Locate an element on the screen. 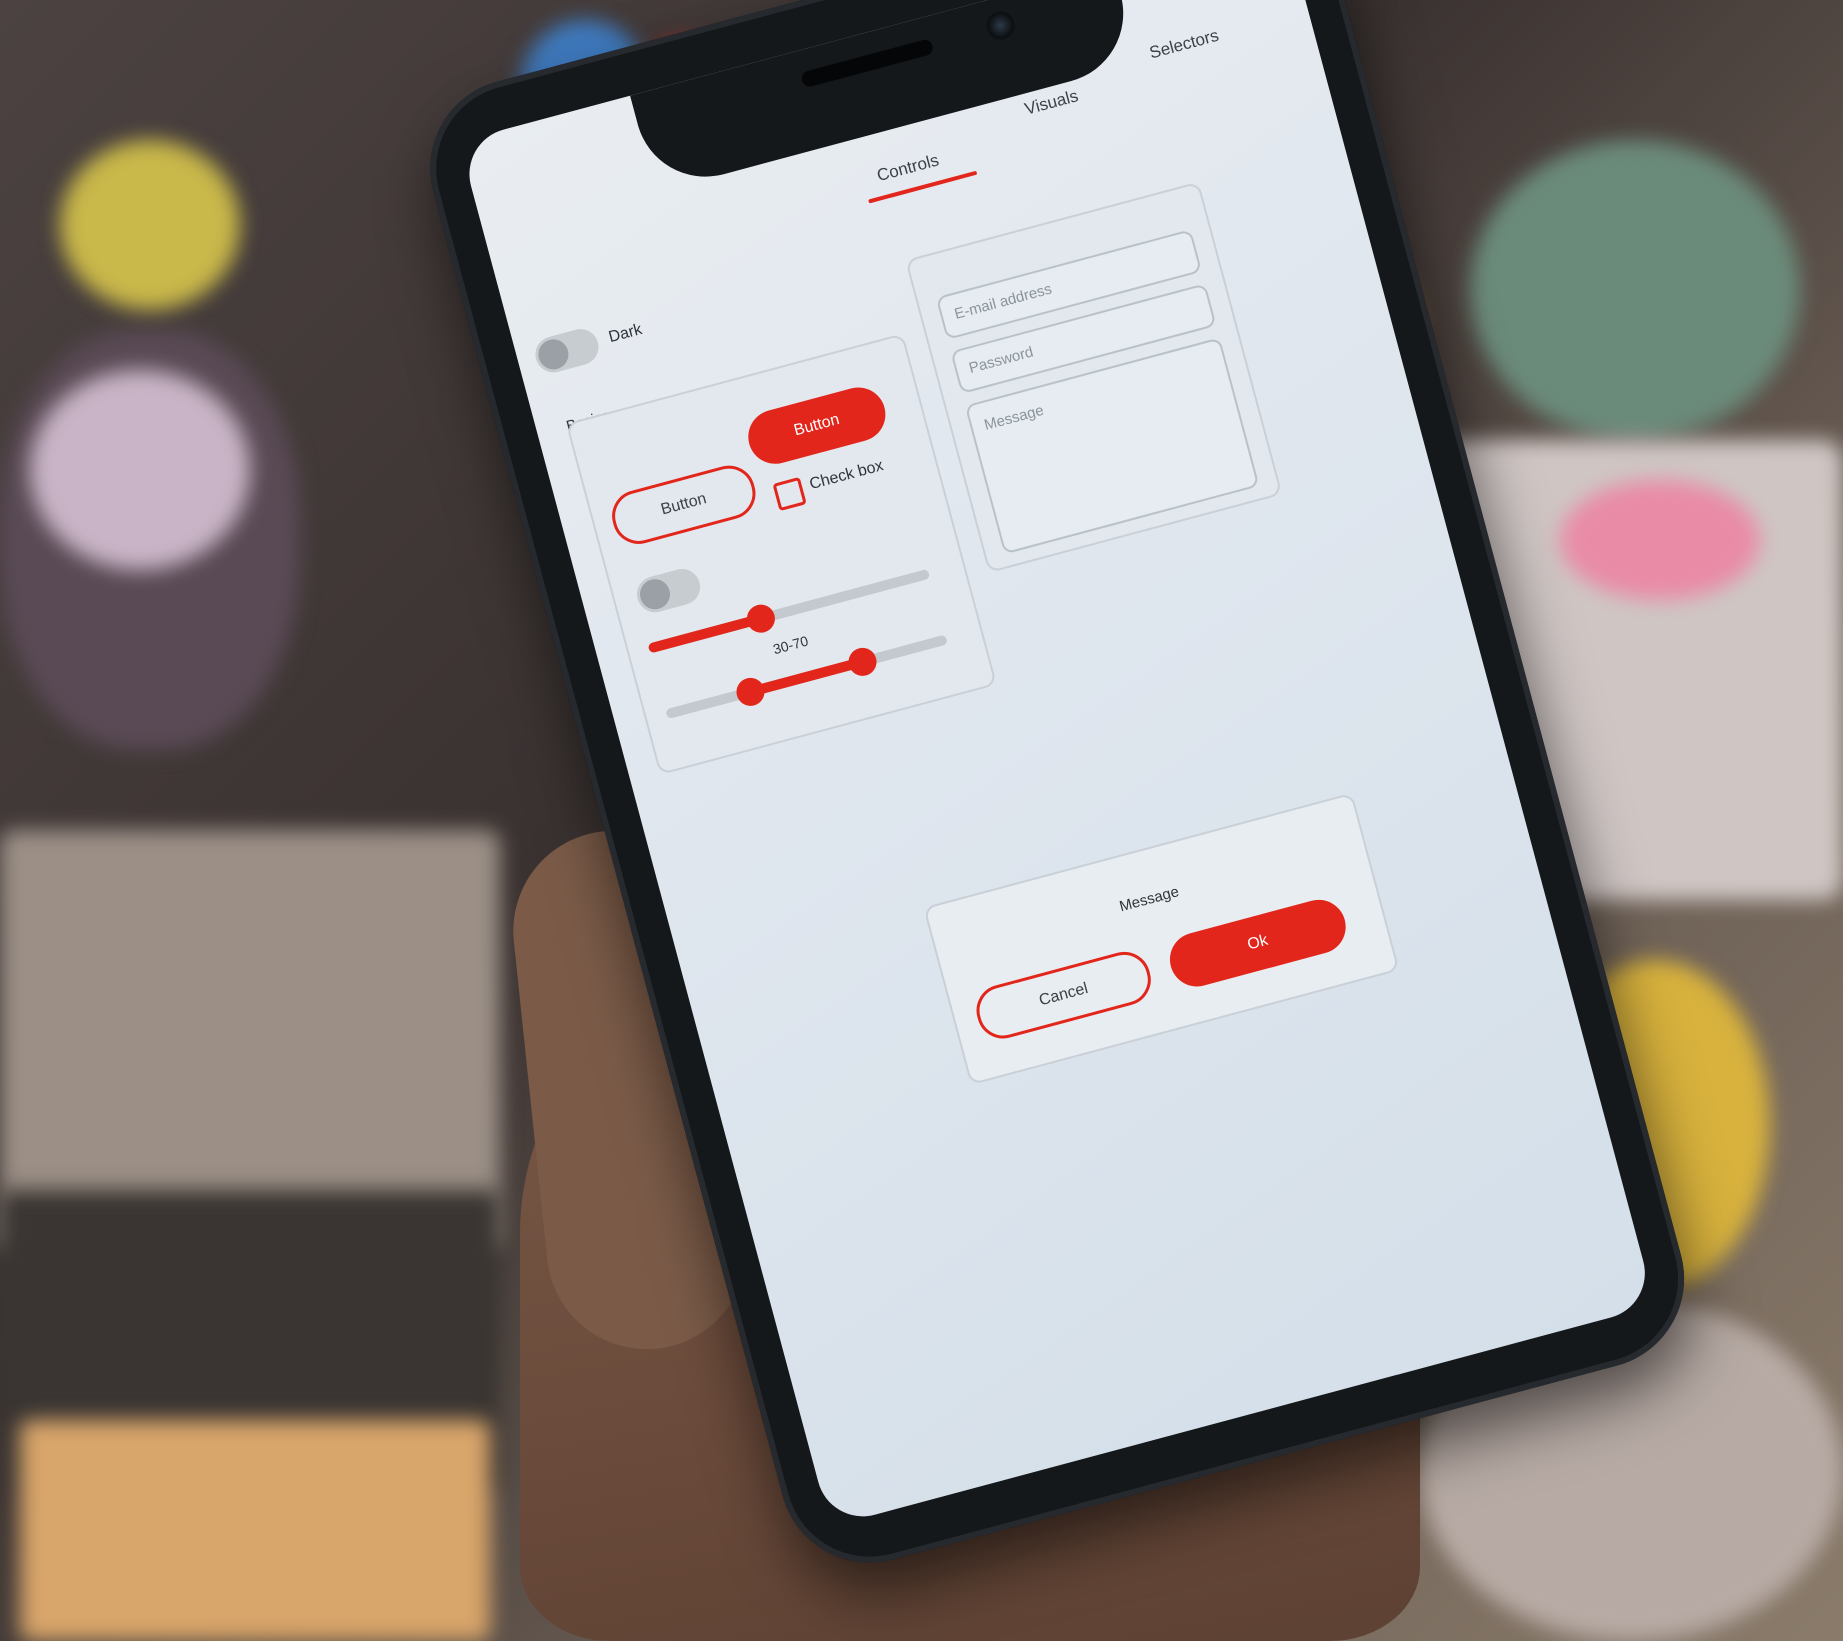  message-dialog: Message Cancel Ok is located at coordinates (1161, 939).